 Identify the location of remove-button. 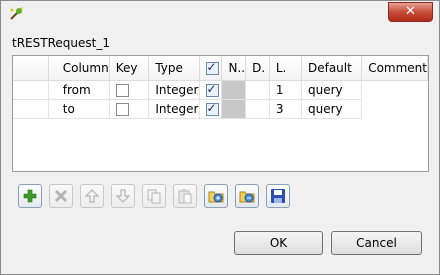
(61, 196).